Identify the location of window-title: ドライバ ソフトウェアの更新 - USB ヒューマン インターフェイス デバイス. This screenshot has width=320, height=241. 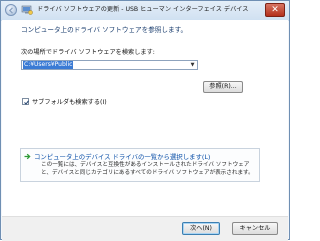
(143, 9).